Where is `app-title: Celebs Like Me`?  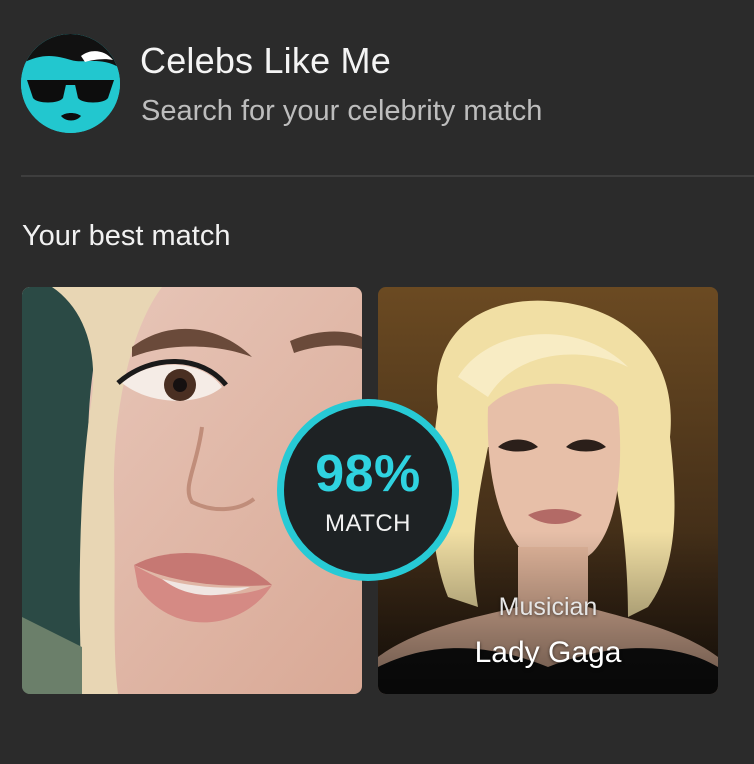 app-title: Celebs Like Me is located at coordinates (265, 60).